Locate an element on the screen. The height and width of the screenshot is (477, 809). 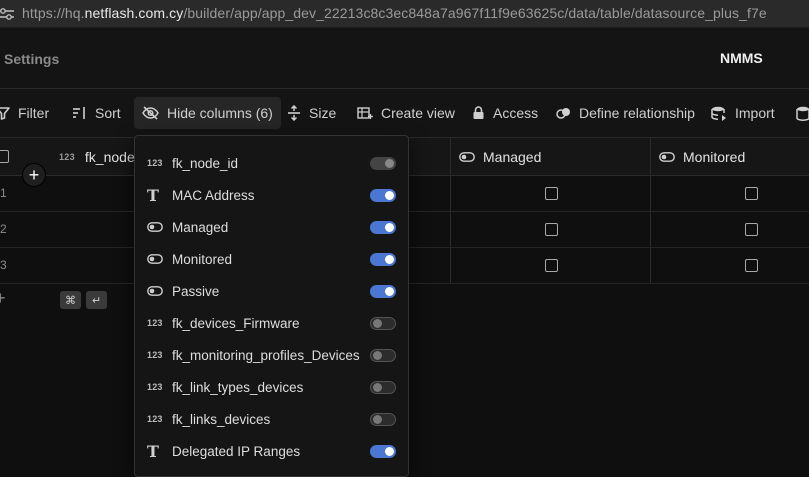
add-row-button: + is located at coordinates (3, 298).